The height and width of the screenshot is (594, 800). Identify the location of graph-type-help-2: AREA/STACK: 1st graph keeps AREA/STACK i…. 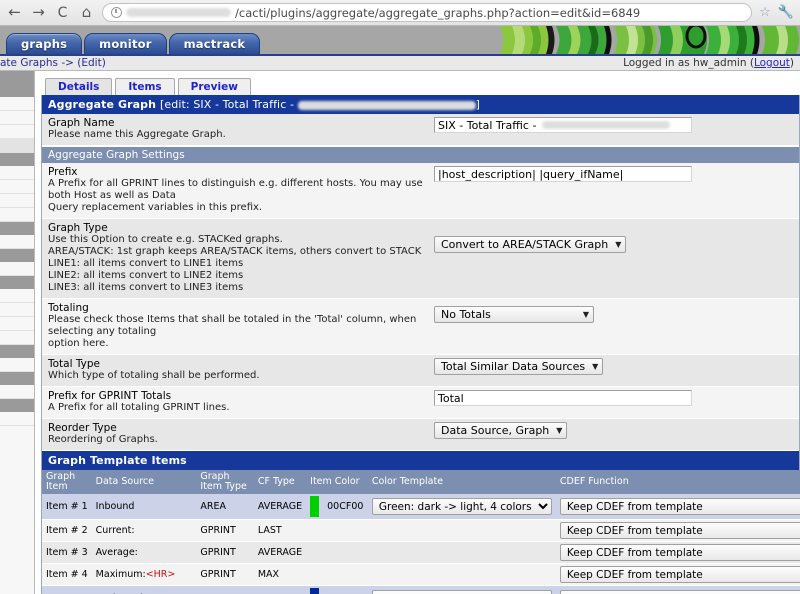
(235, 251).